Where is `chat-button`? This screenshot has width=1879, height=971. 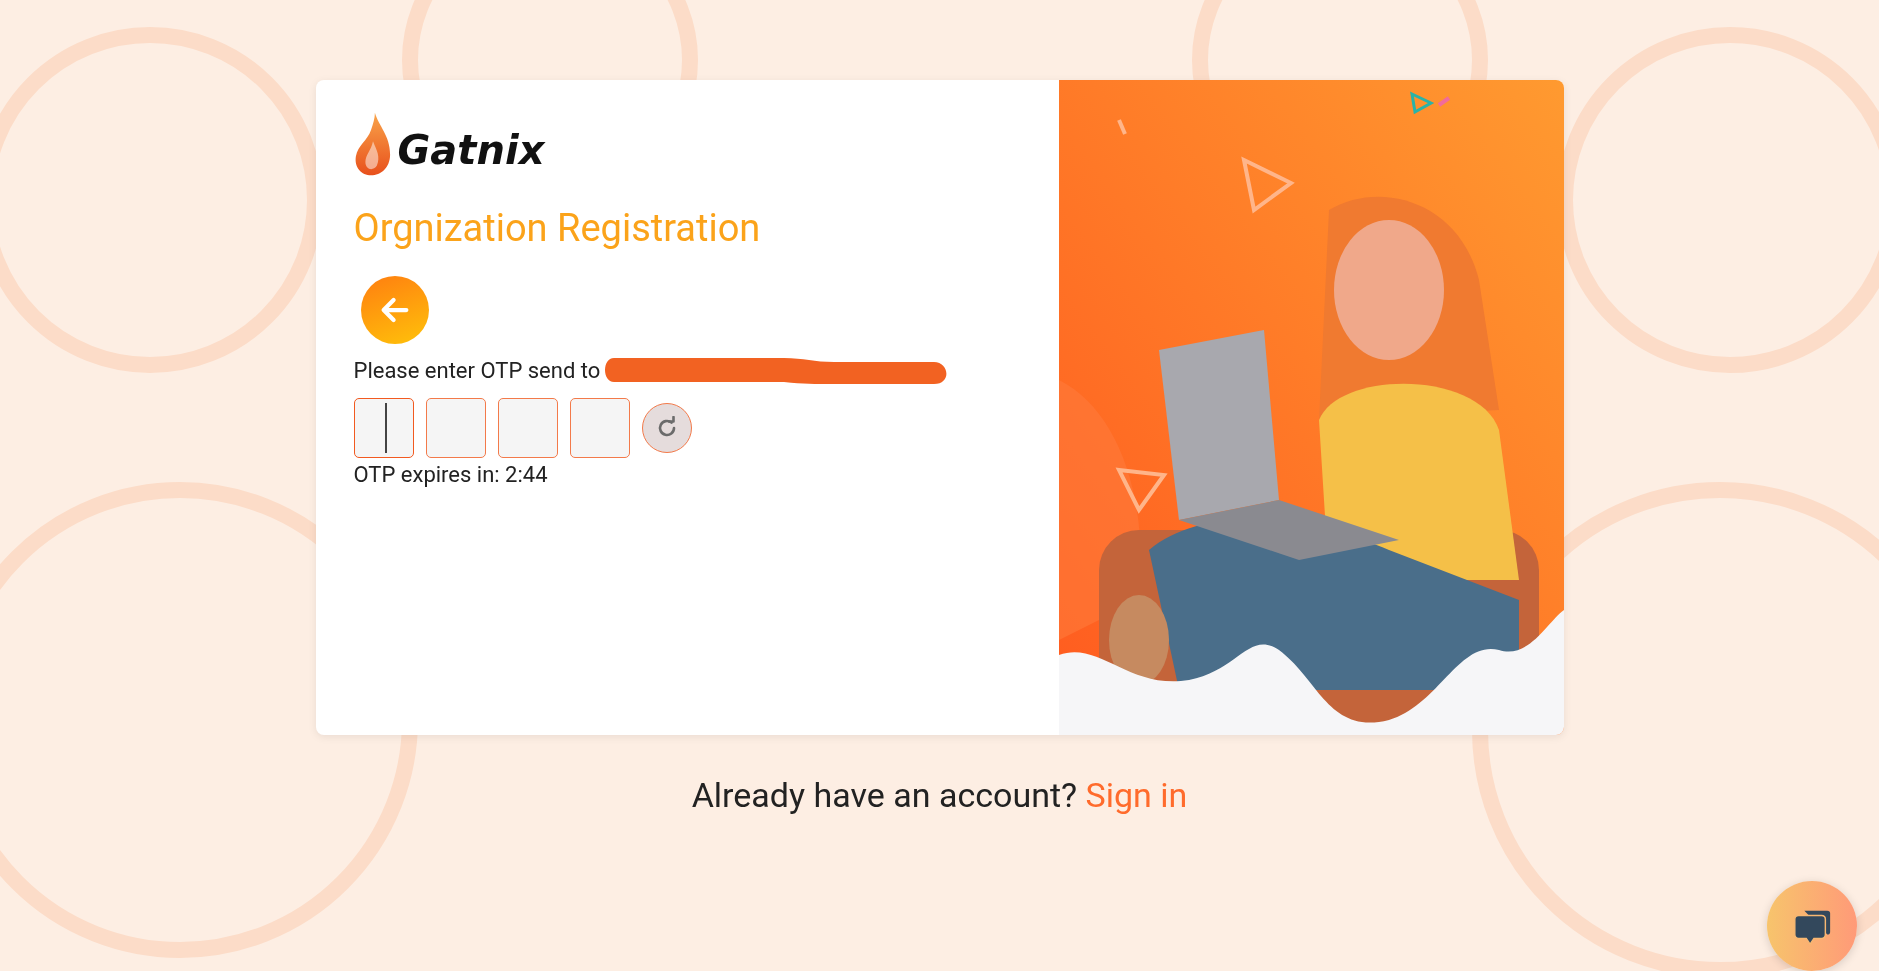
chat-button is located at coordinates (1812, 926).